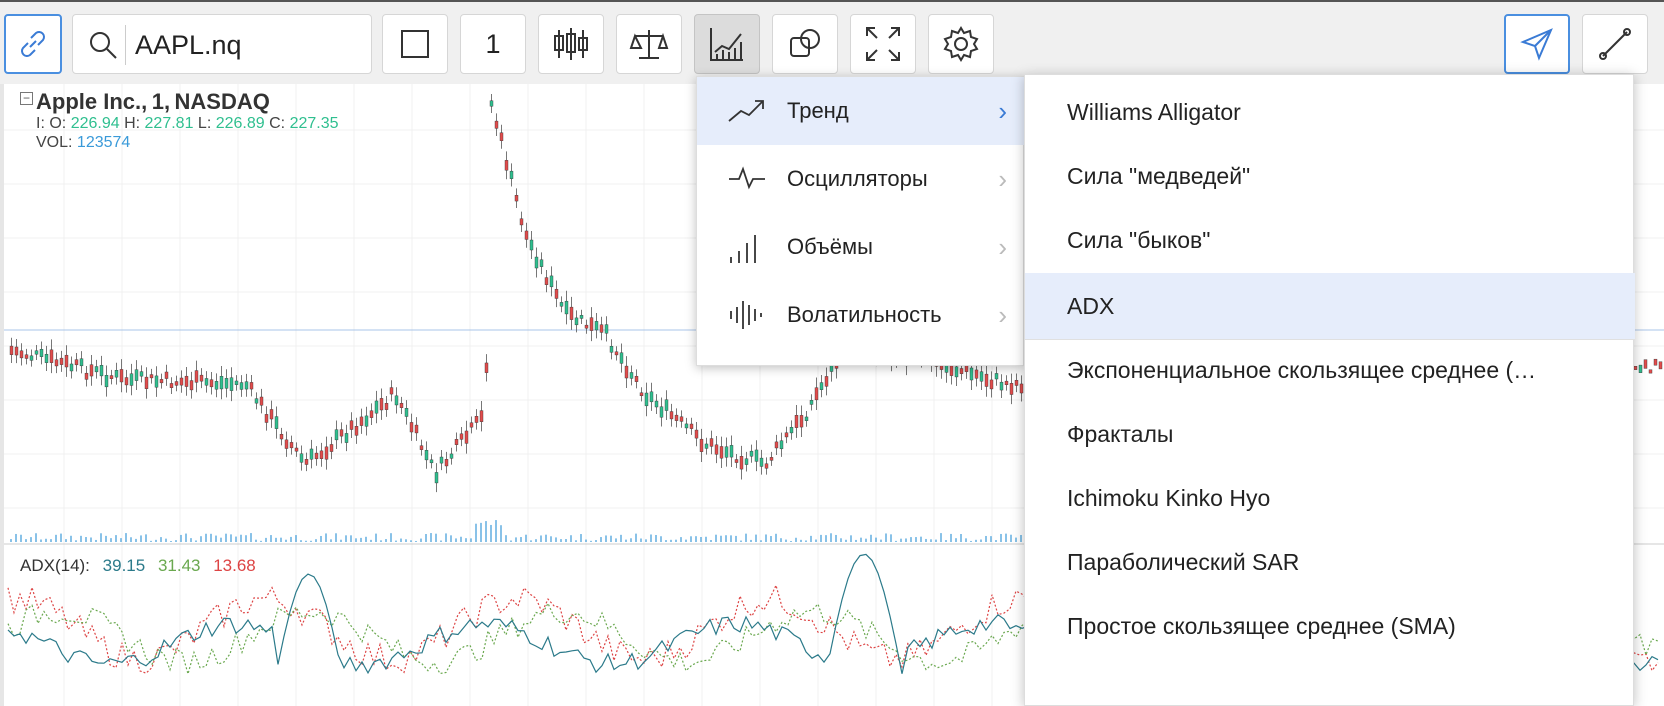 The image size is (1664, 706). What do you see at coordinates (493, 44) in the screenshot?
I see `interval-button: 1` at bounding box center [493, 44].